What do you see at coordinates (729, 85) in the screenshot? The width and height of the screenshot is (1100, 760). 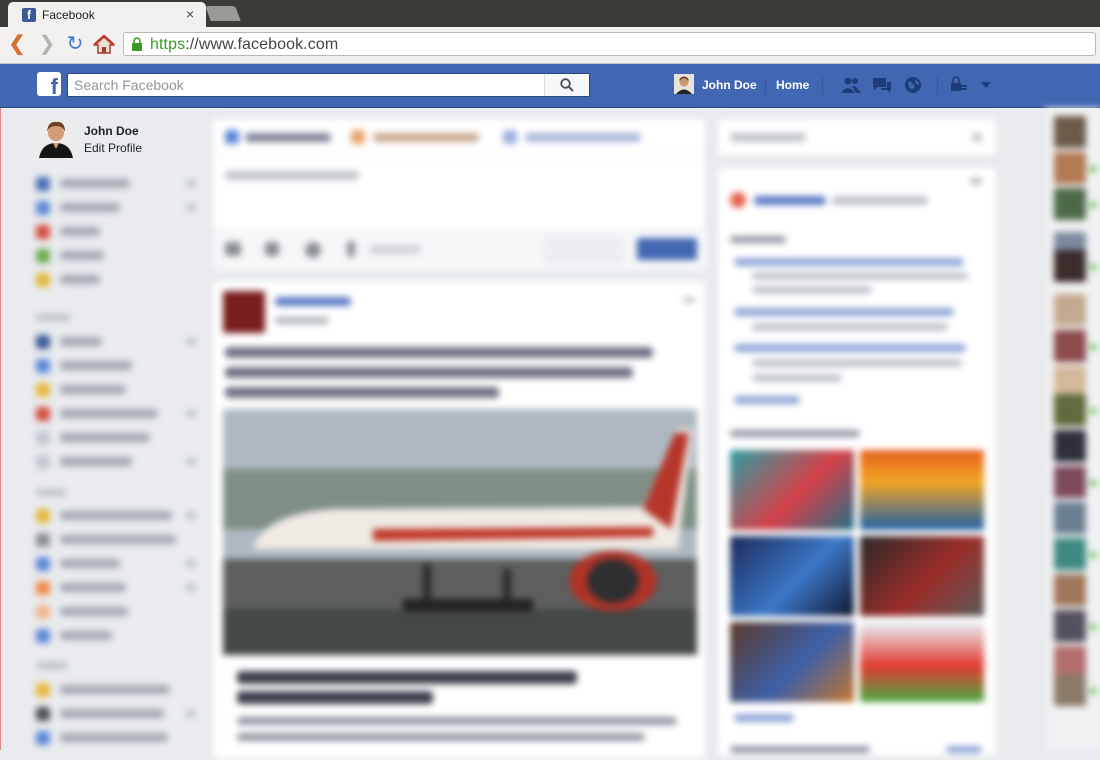 I see `profile-link-name: John Doe` at bounding box center [729, 85].